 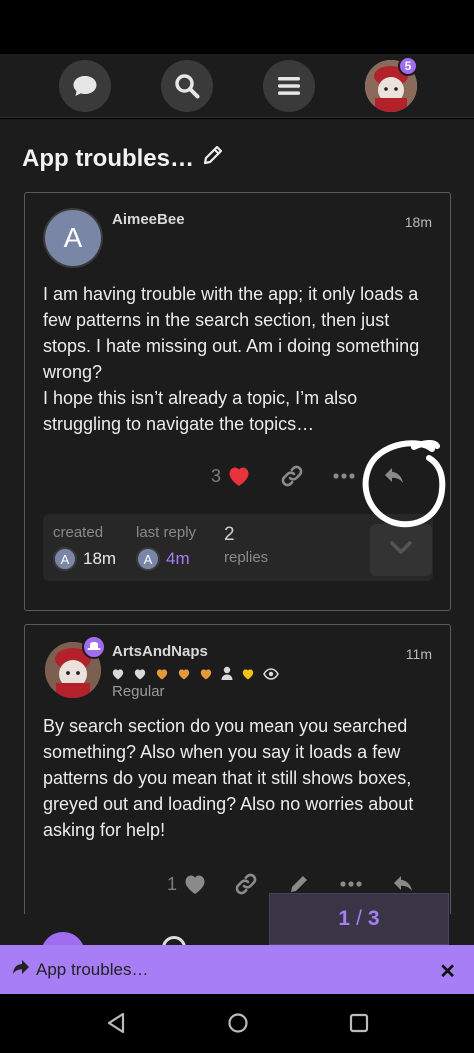 I want to click on created-info: created A 18m, so click(x=84, y=547).